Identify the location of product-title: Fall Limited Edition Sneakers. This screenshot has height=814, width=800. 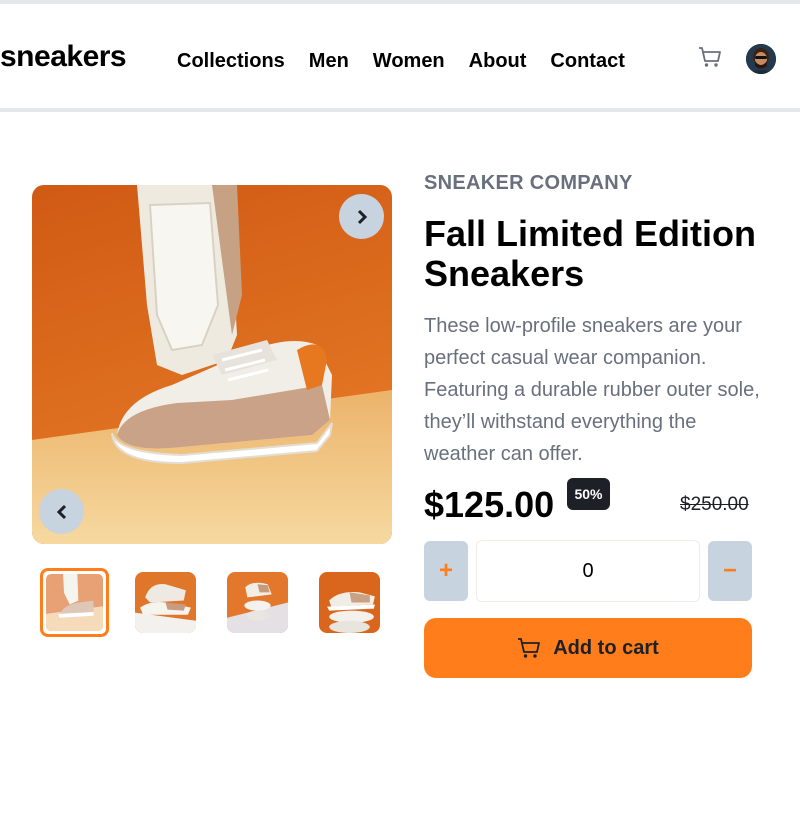
(590, 253).